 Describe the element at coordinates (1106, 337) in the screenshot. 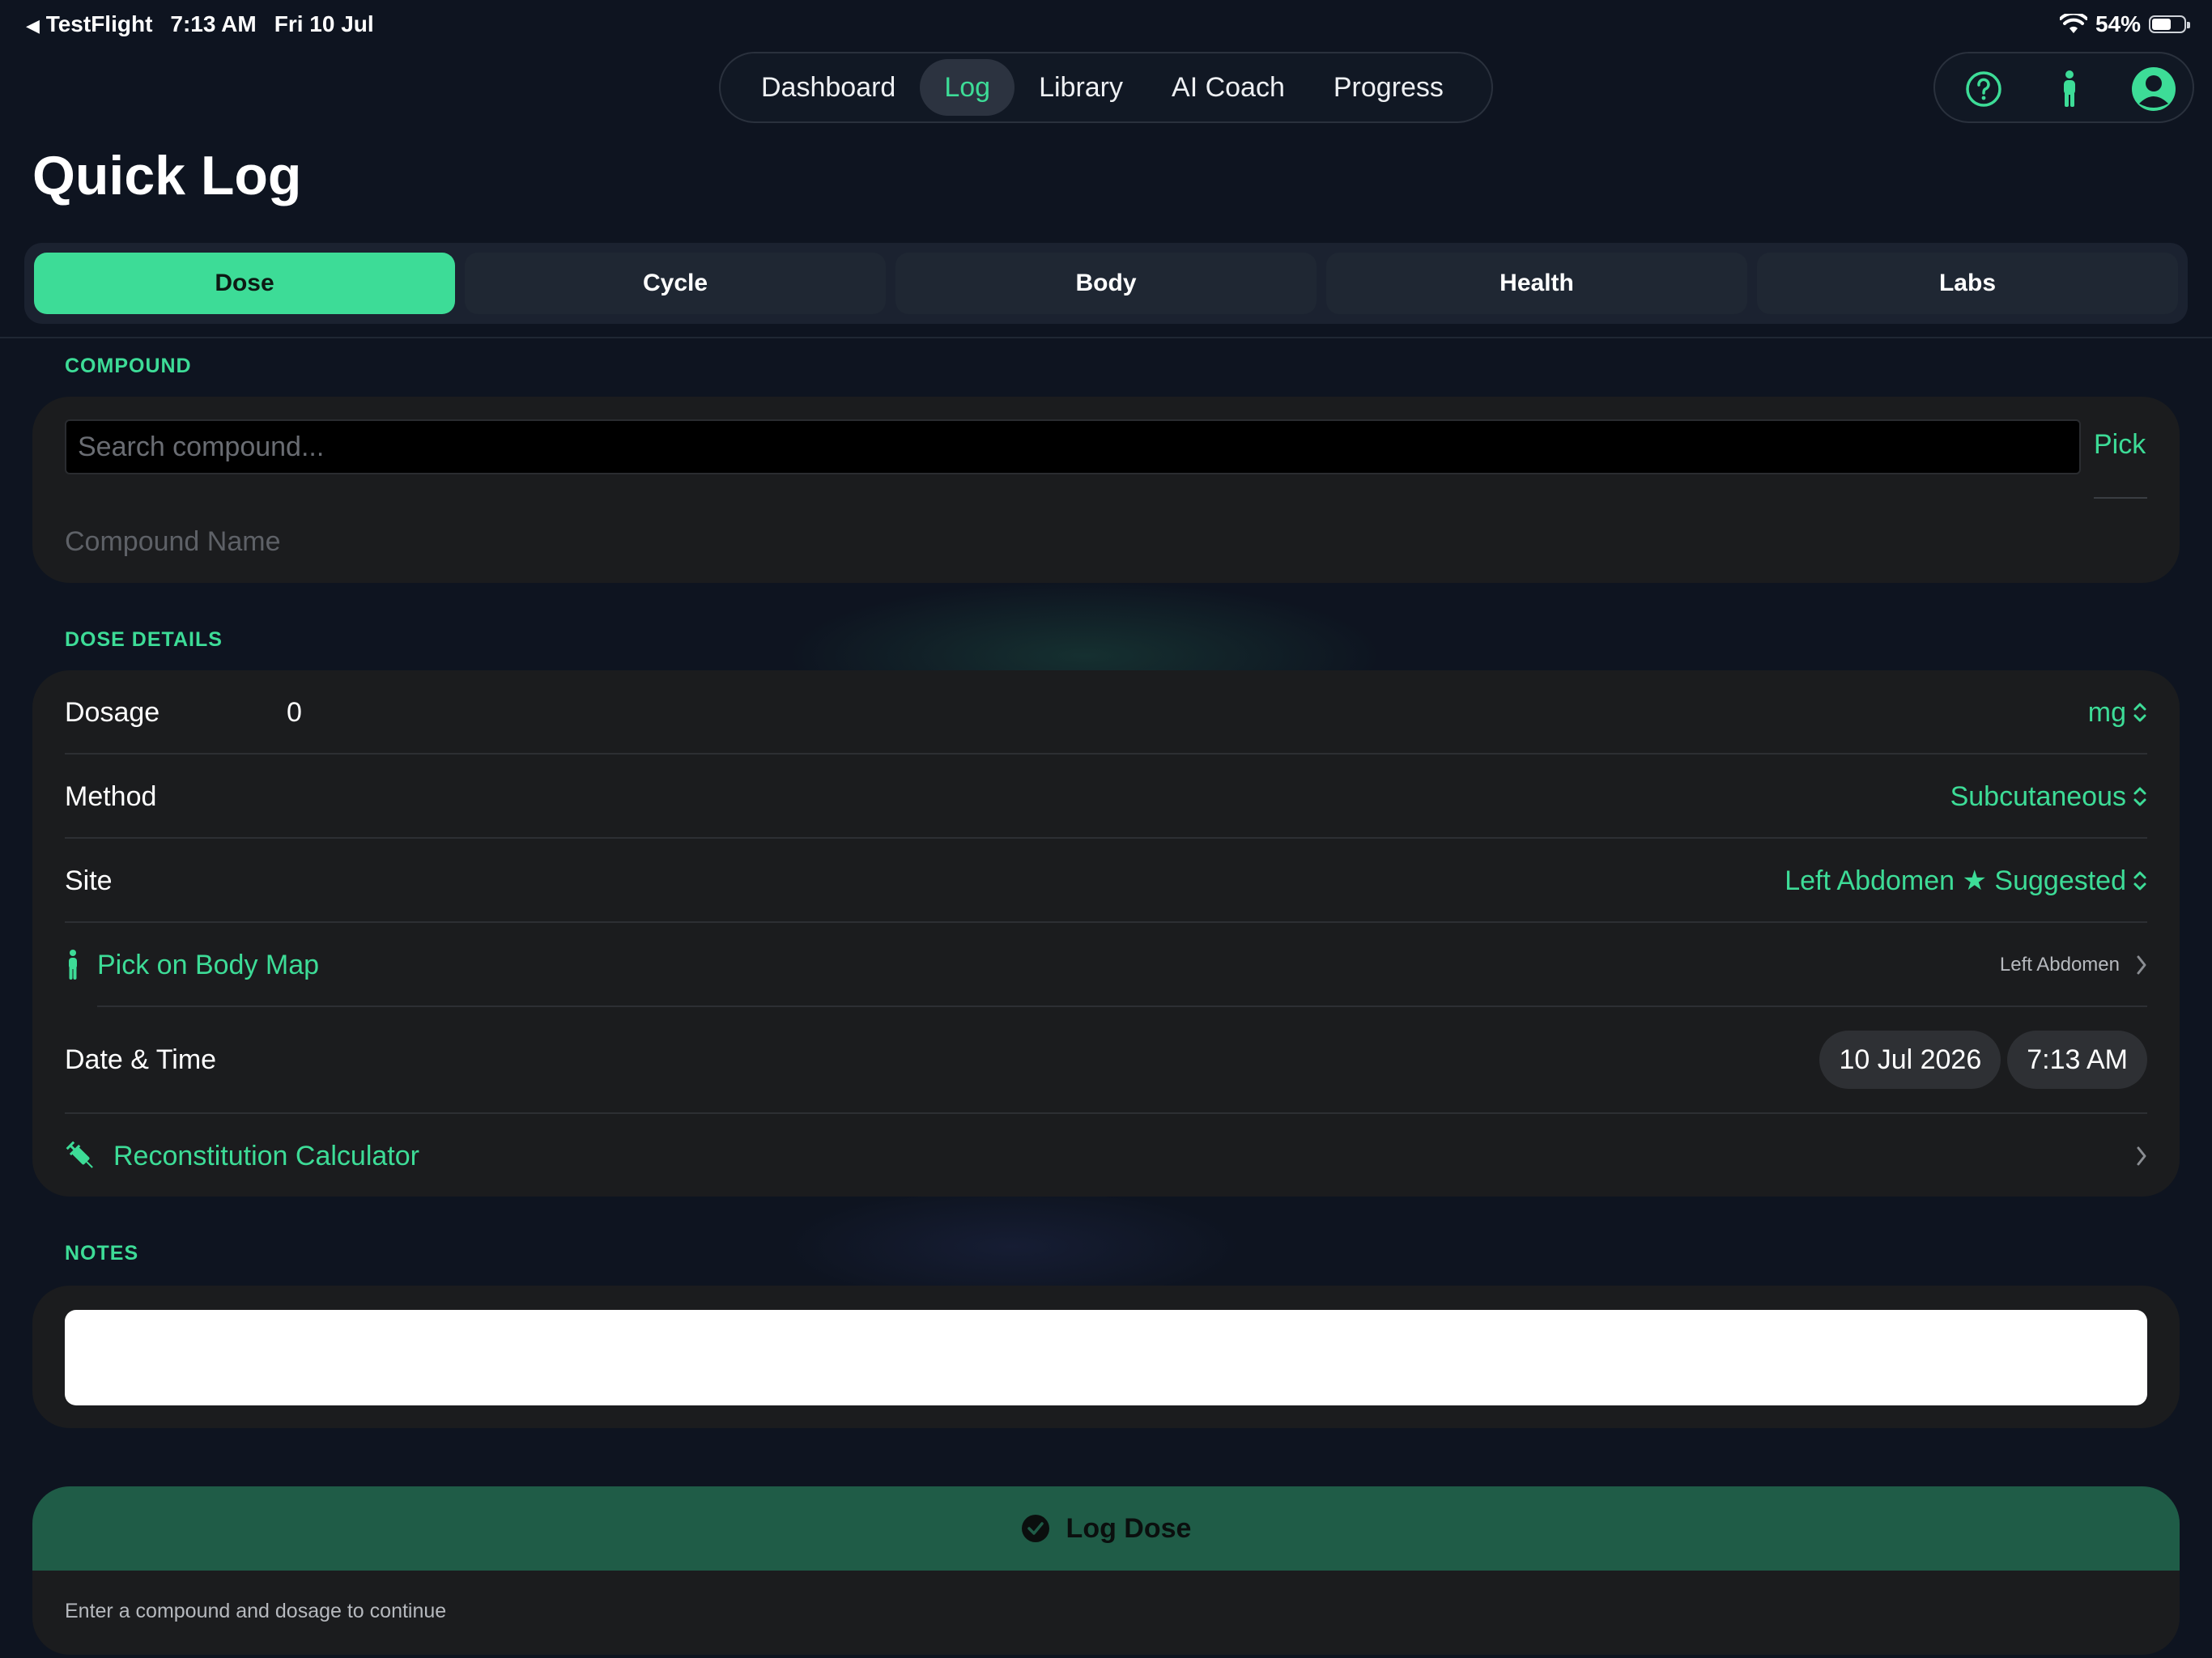

I see `header-divider` at that location.